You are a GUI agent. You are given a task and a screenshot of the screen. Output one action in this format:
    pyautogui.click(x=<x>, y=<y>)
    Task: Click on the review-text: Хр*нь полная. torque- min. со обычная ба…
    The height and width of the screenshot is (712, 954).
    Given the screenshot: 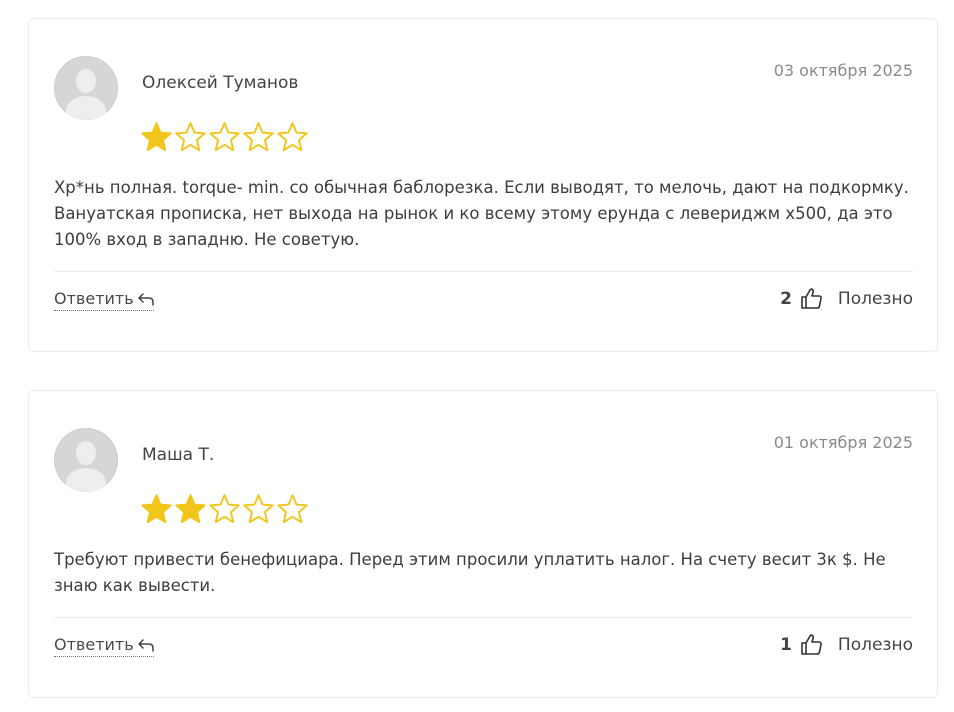 What is the action you would take?
    pyautogui.click(x=481, y=213)
    